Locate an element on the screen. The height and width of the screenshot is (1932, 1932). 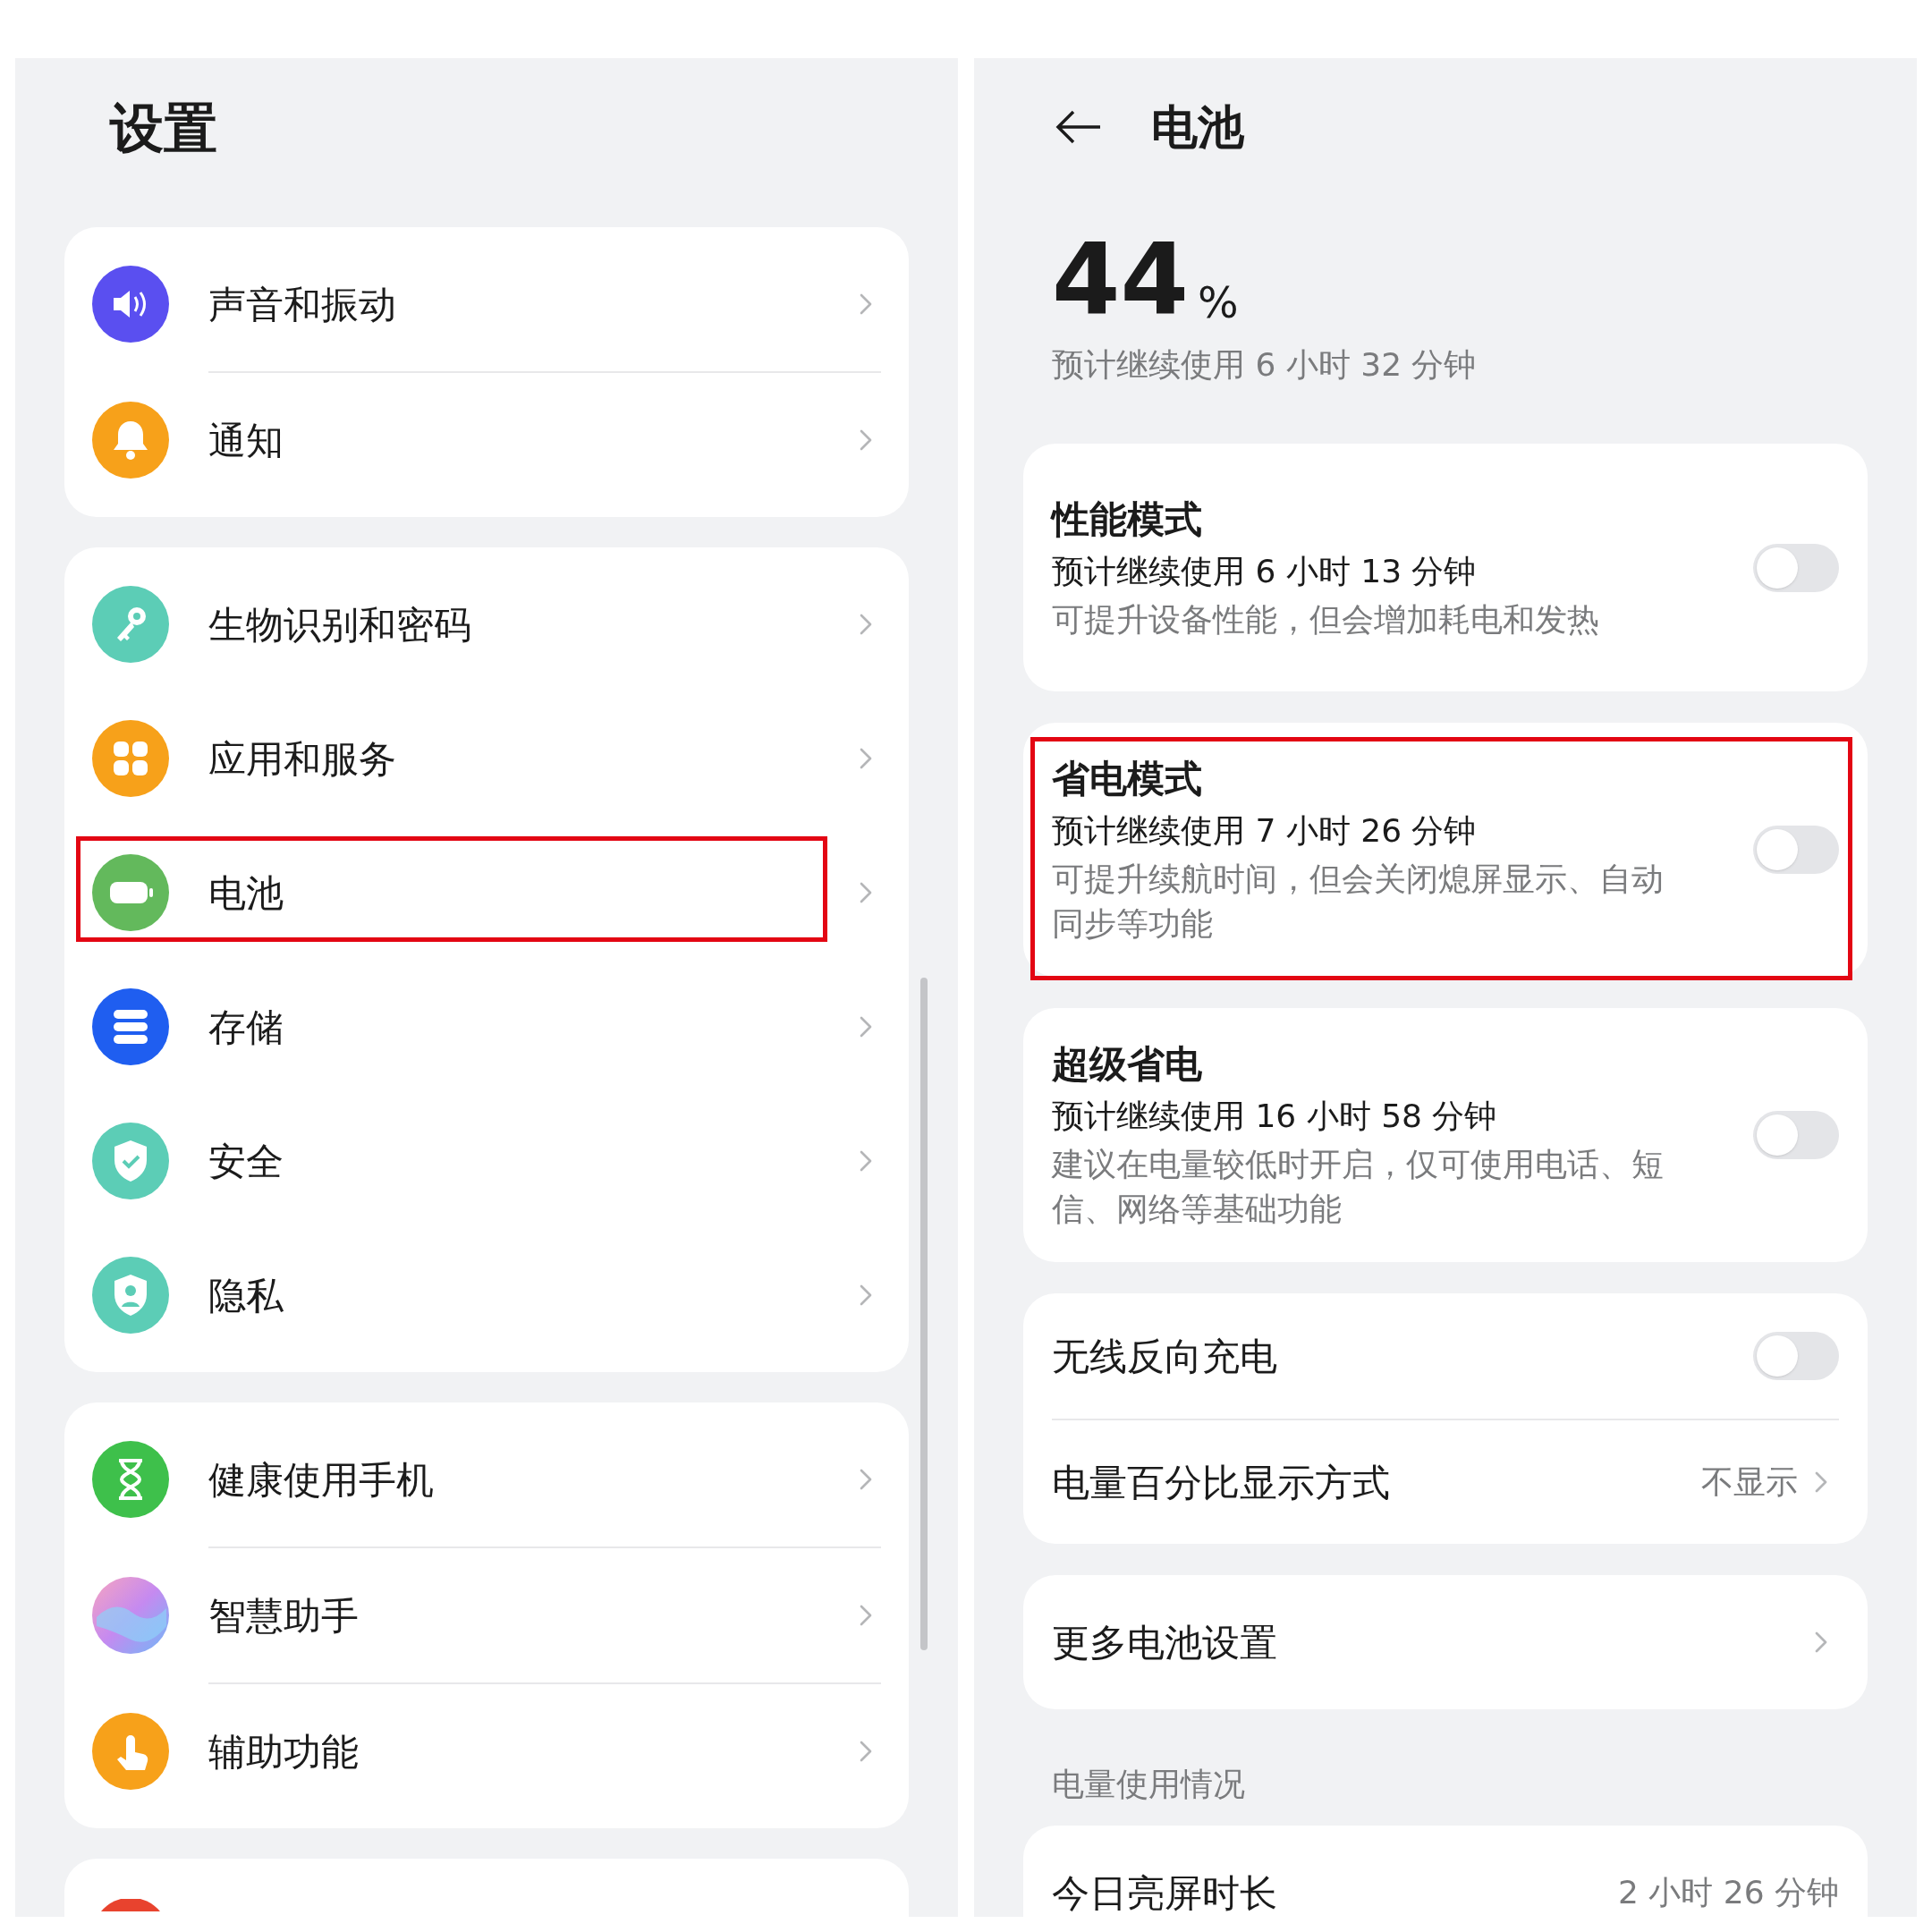
shield-person-icon is located at coordinates (130, 1295).